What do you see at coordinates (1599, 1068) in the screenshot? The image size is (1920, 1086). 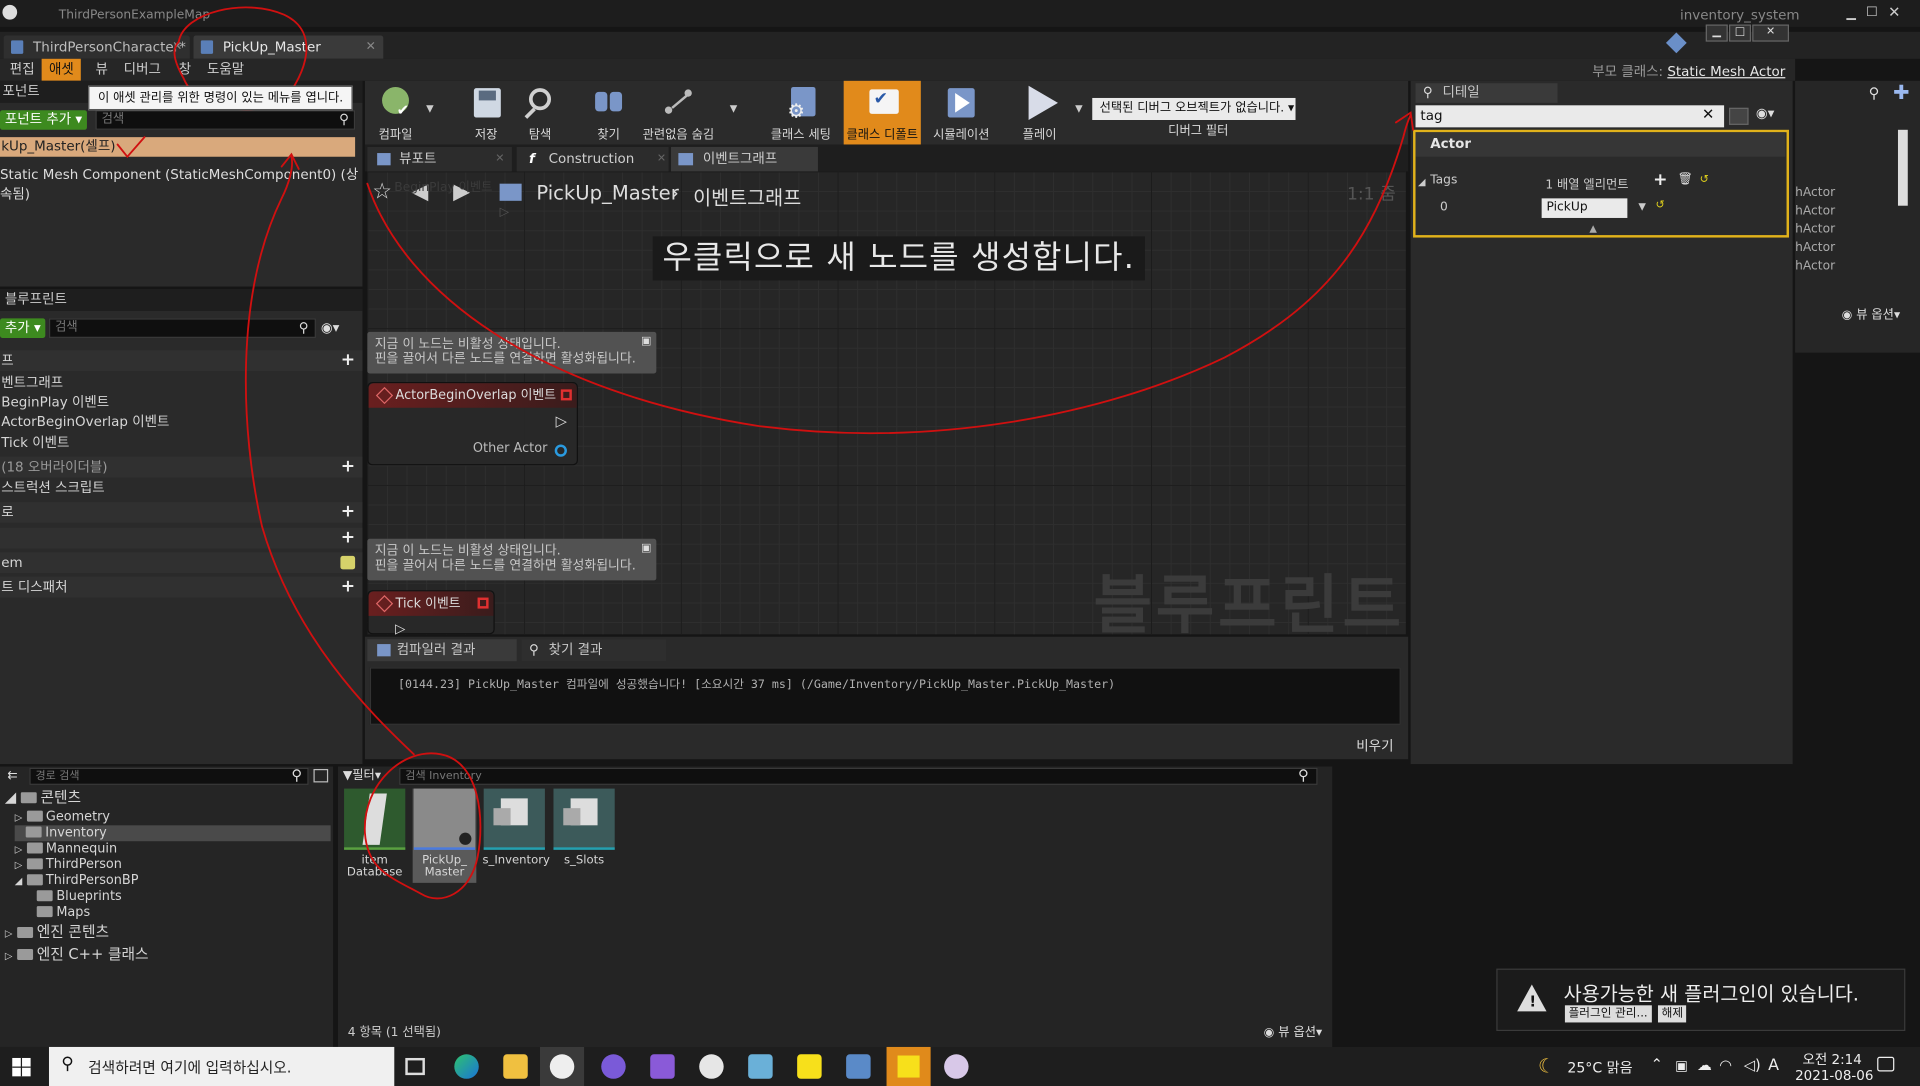 I see `weather-text: 25°C 맑음` at bounding box center [1599, 1068].